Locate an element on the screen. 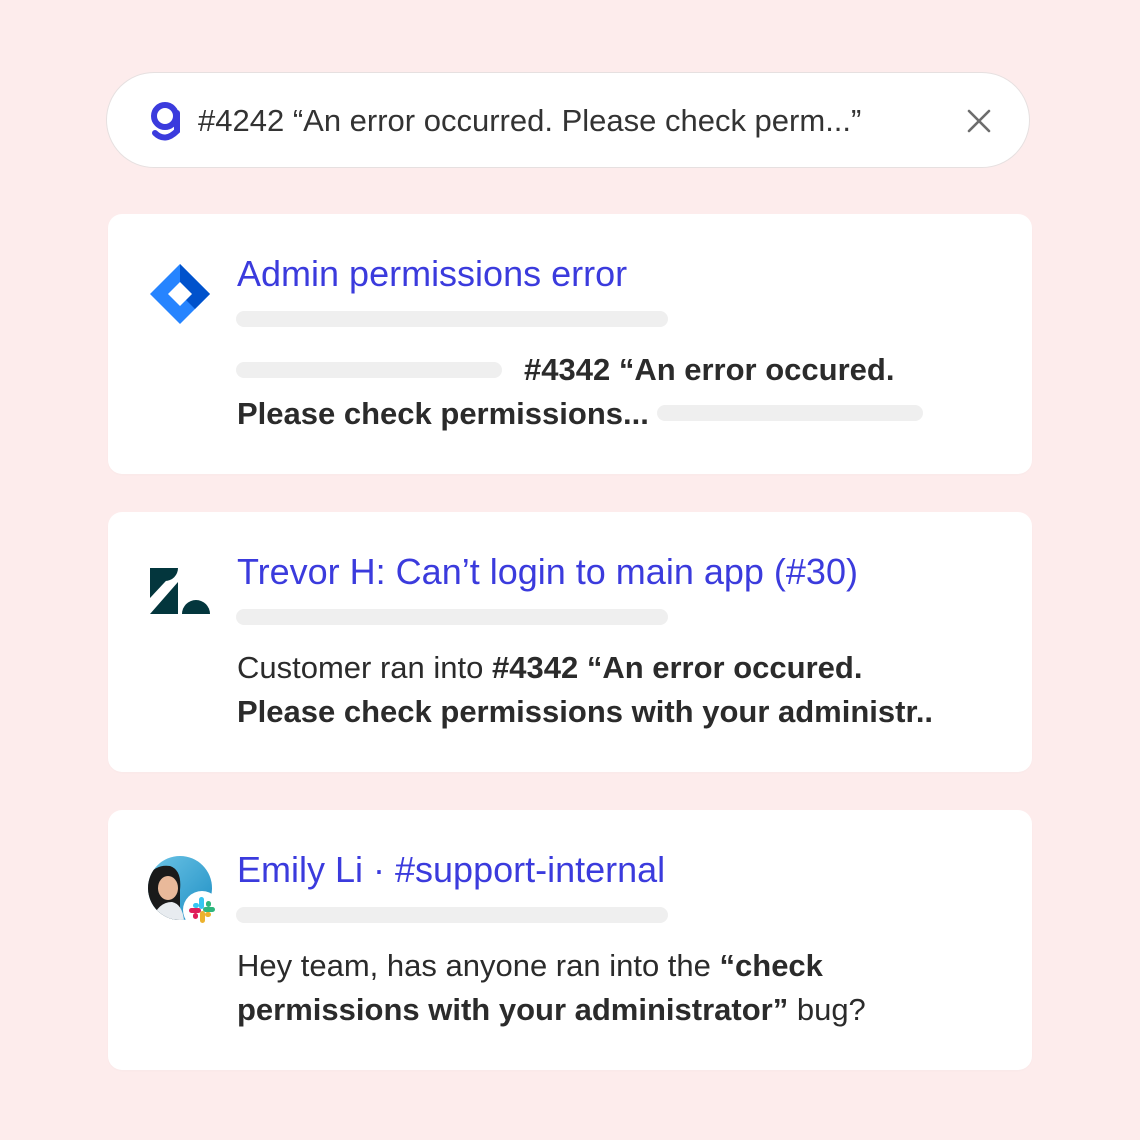  close-icon is located at coordinates (979, 121).